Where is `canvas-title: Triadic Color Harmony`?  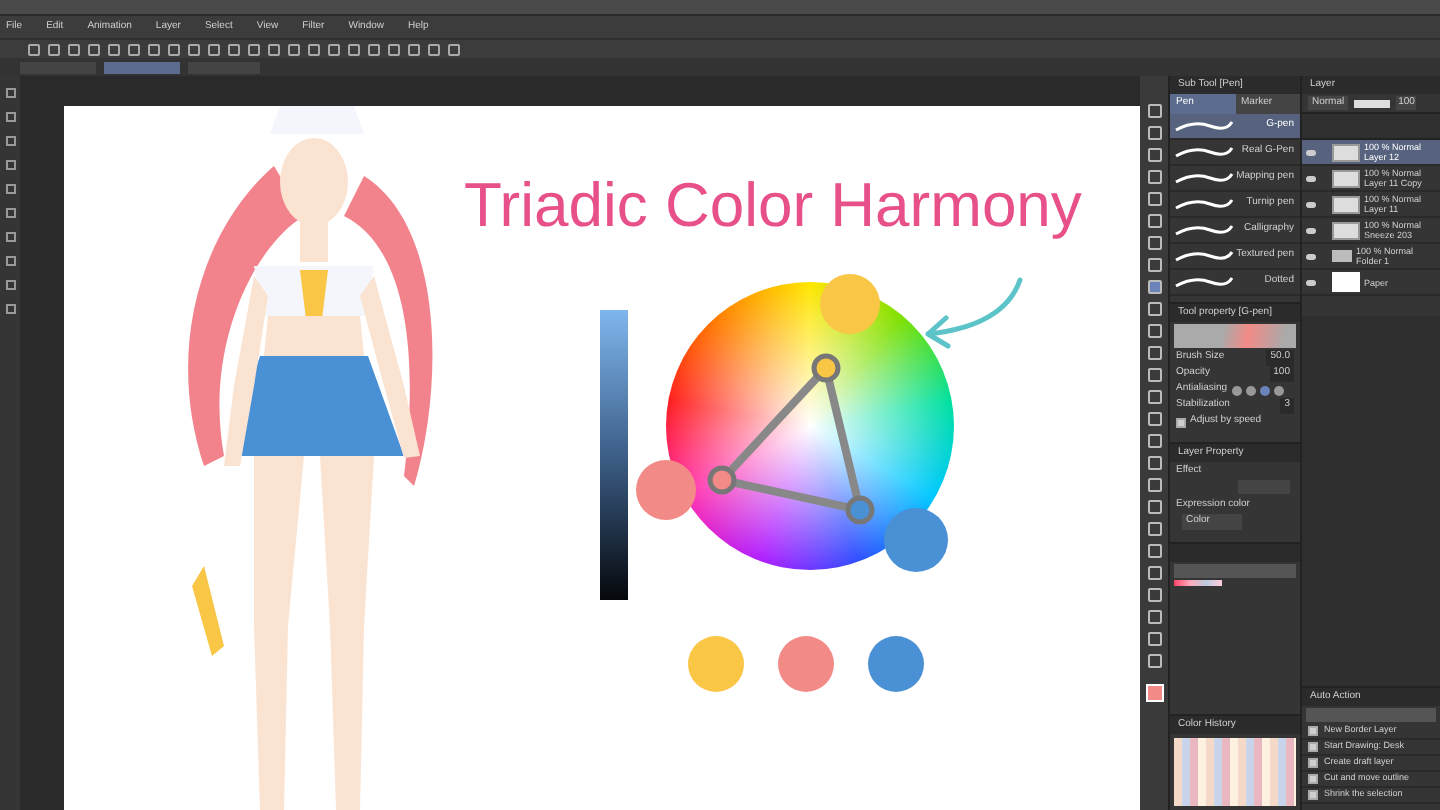 canvas-title: Triadic Color Harmony is located at coordinates (773, 206).